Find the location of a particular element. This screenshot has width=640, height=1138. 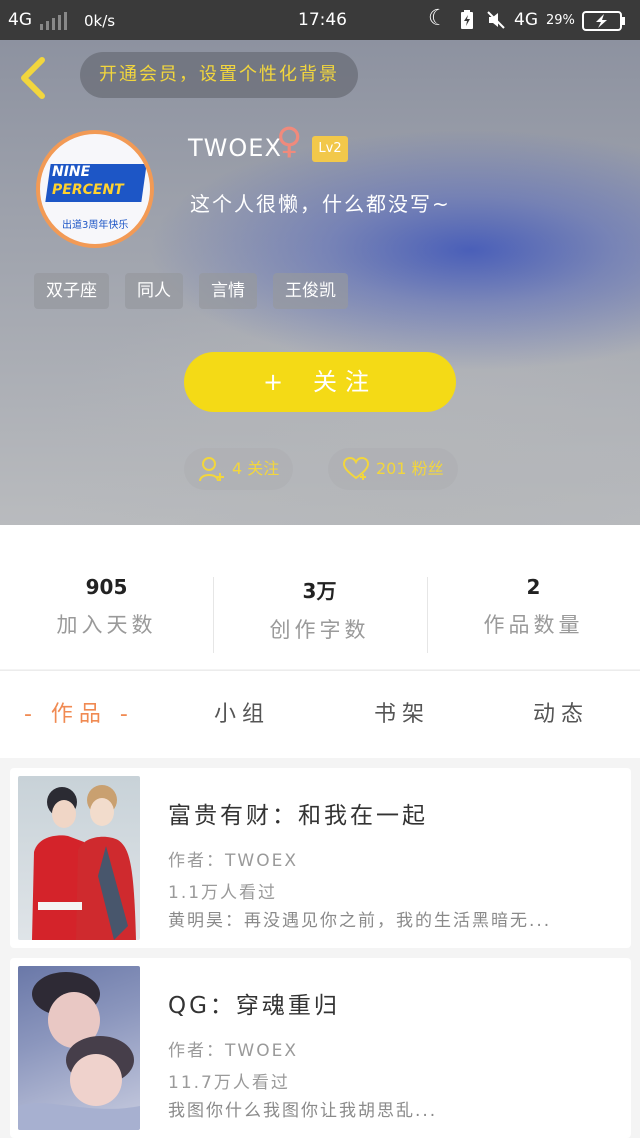

stats-panel: 905 加入天数 3万 创作字数 2 作品数量 is located at coordinates (320, 597).